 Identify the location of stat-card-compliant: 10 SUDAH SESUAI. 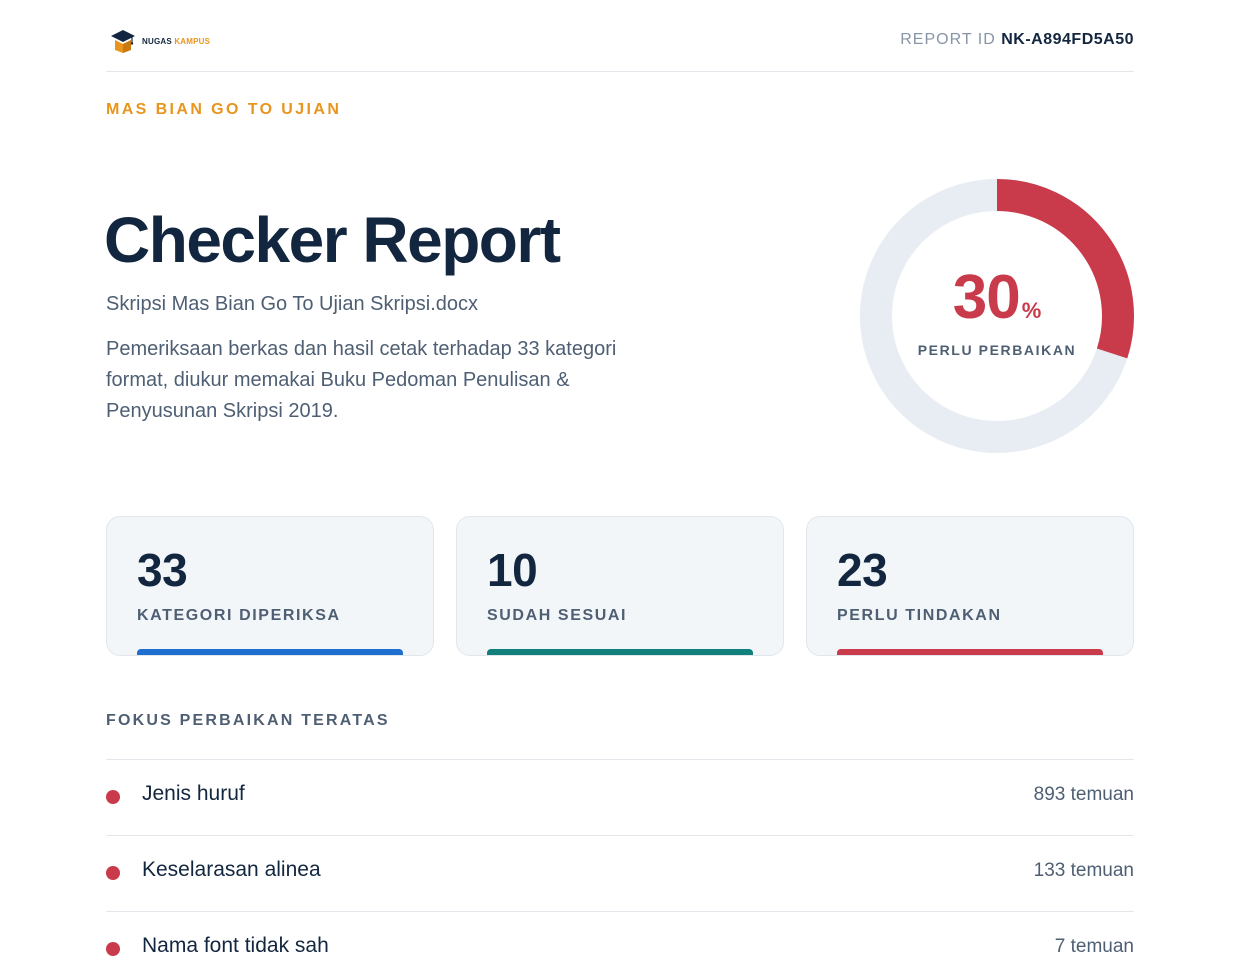
(620, 586).